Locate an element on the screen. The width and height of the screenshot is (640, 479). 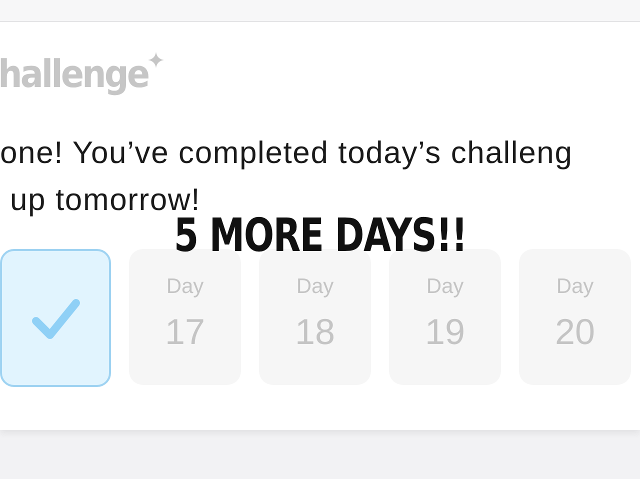
completion-message: up tomorrow! is located at coordinates (105, 199).